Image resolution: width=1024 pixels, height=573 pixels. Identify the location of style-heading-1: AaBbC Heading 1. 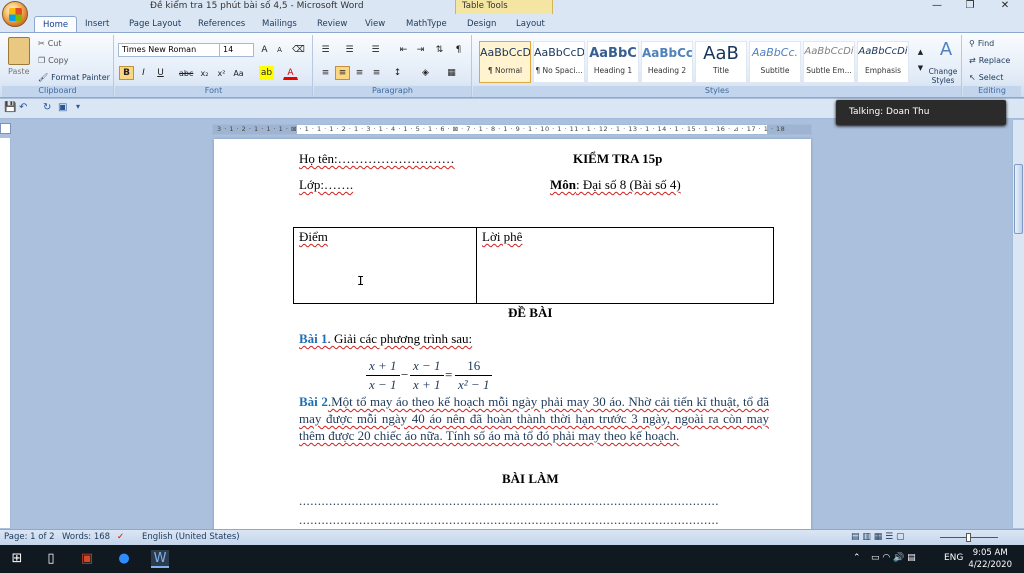
(613, 62).